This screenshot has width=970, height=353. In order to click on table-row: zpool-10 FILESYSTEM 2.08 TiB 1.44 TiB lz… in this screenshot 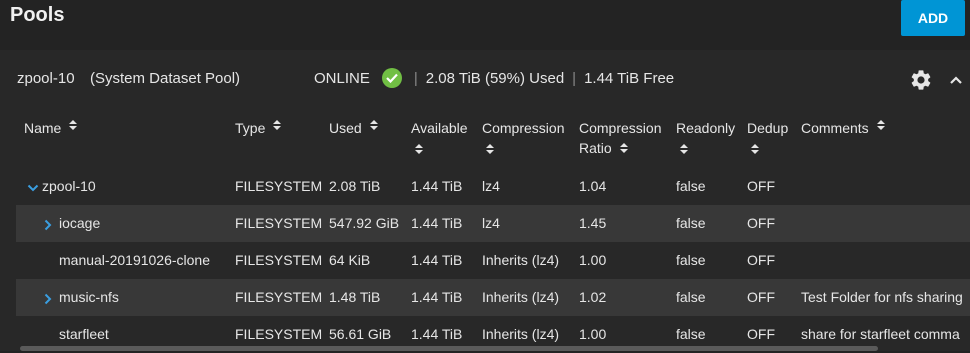, I will do `click(493, 186)`.